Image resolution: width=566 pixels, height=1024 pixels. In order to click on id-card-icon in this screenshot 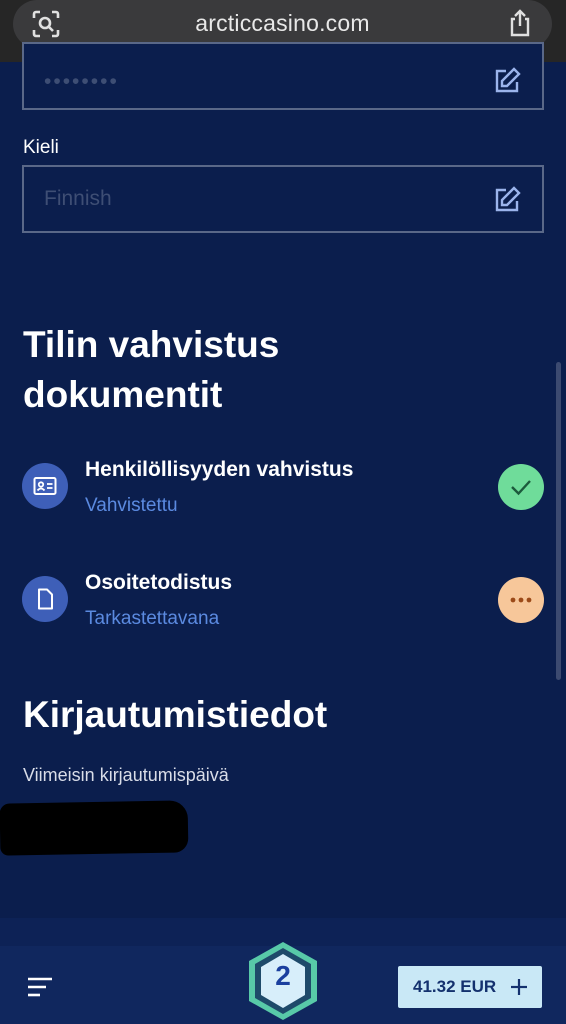, I will do `click(45, 486)`.